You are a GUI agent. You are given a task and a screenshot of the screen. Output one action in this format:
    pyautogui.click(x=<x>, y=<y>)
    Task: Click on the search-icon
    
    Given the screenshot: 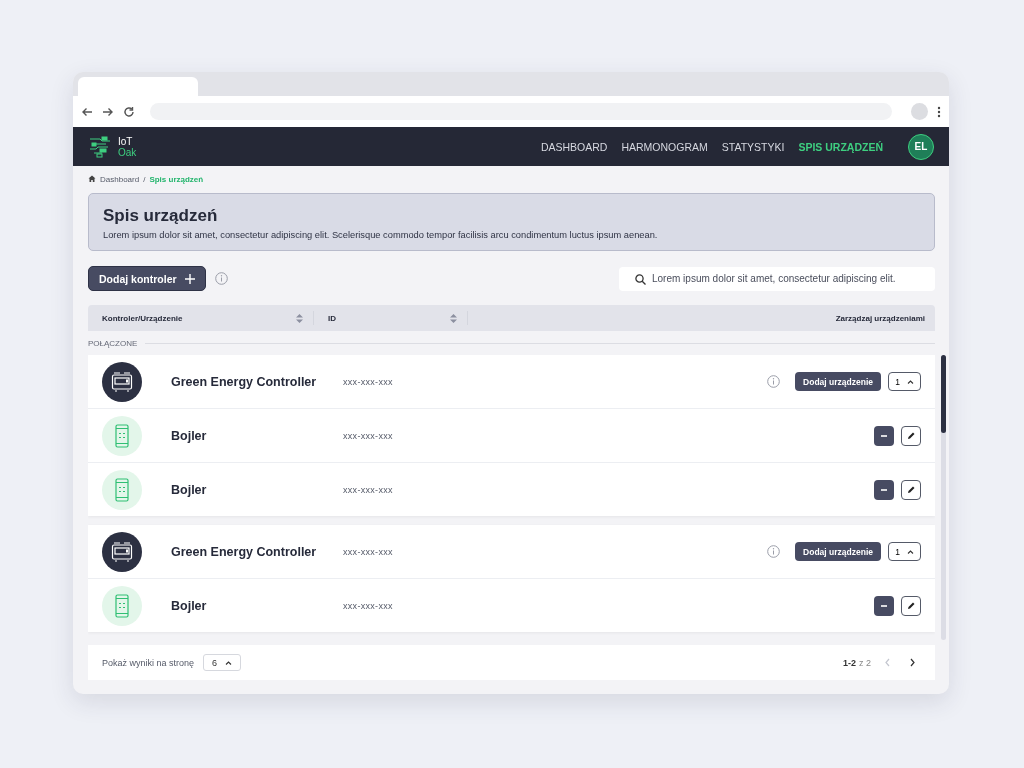 What is the action you would take?
    pyautogui.click(x=640, y=279)
    